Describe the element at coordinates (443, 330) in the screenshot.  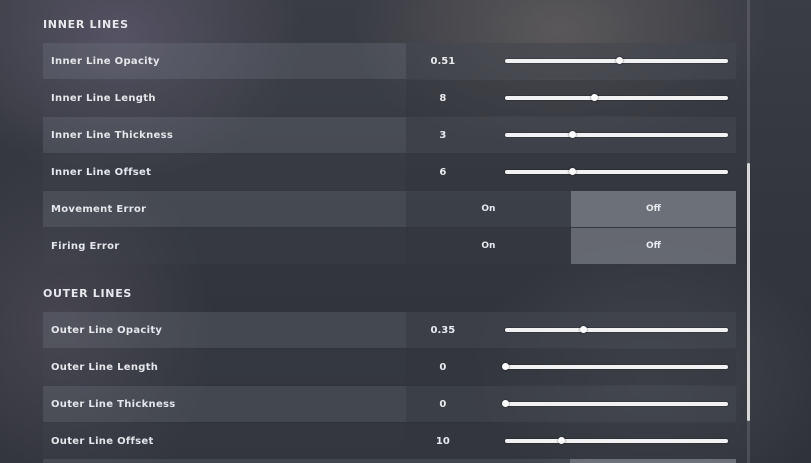
I see `value-readout: 0.35` at that location.